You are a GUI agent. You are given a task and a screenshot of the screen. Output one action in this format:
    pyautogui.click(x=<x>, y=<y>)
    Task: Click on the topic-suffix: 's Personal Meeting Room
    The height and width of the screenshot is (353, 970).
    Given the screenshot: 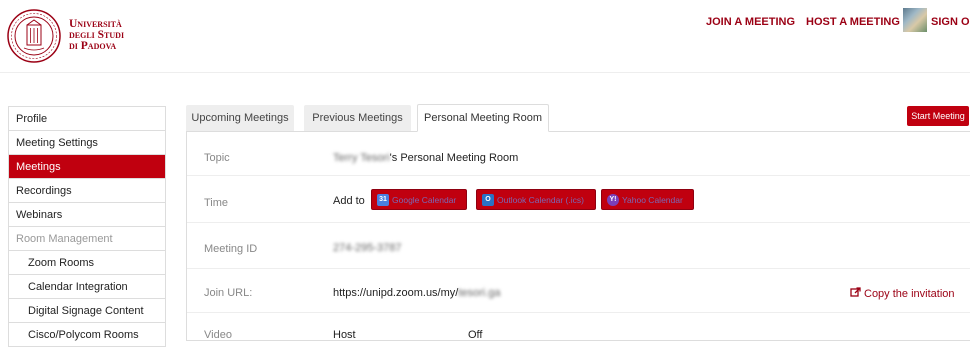 What is the action you would take?
    pyautogui.click(x=454, y=158)
    